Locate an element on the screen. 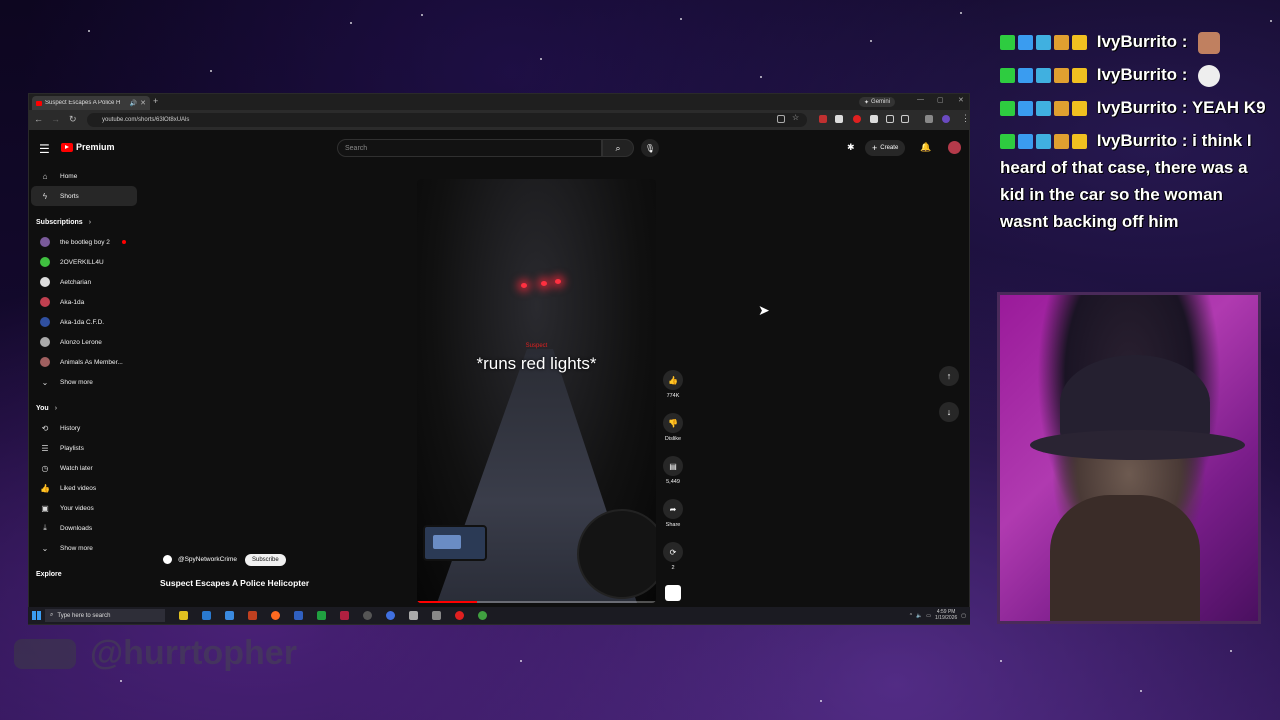 The height and width of the screenshot is (720, 1280). thumbs-up-icon: 👍 is located at coordinates (673, 380).